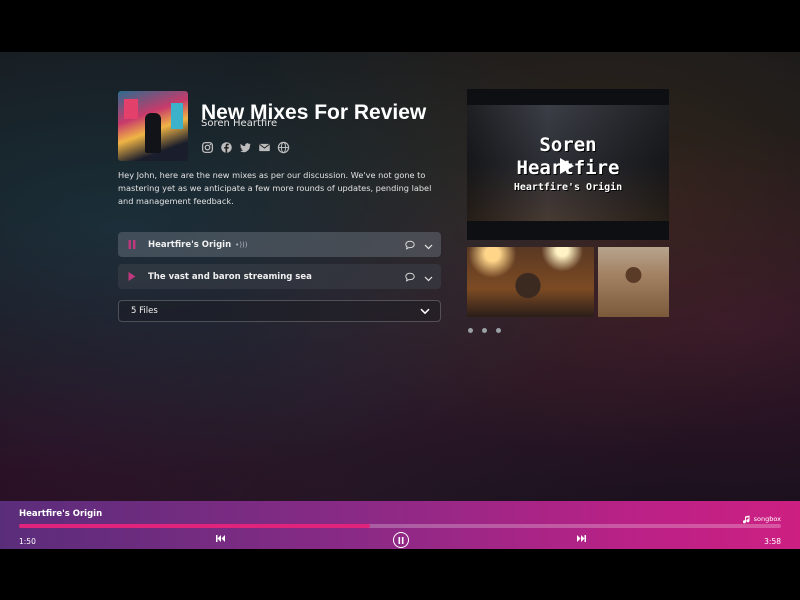 Image resolution: width=800 pixels, height=600 pixels. What do you see at coordinates (134, 244) in the screenshot?
I see `pause-icon` at bounding box center [134, 244].